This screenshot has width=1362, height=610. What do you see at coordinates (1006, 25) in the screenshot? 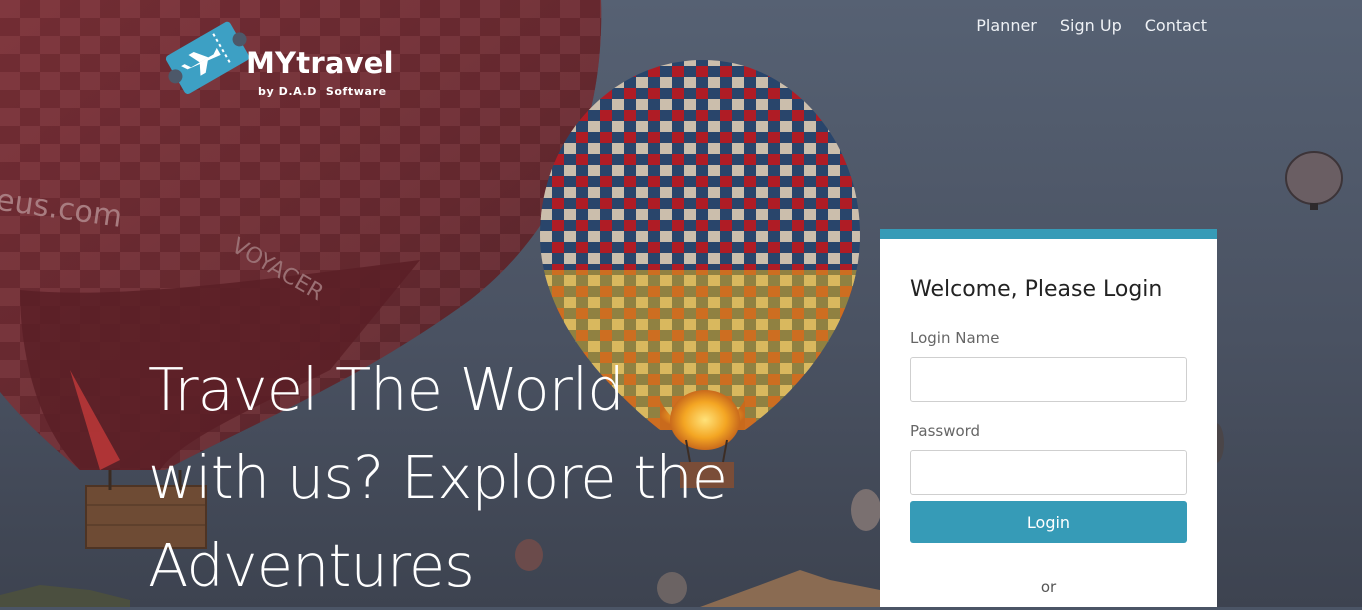
I see `nav-link-planner: Planner` at bounding box center [1006, 25].